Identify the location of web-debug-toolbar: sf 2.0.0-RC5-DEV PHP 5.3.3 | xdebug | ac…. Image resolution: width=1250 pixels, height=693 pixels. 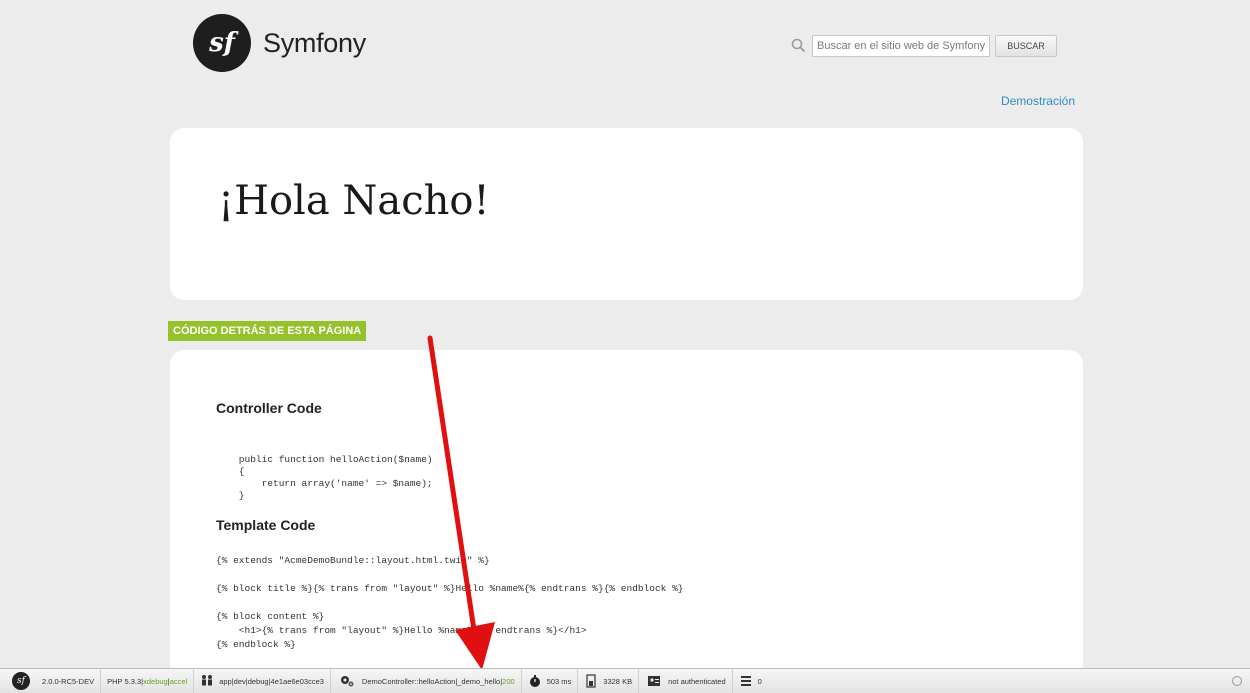
(625, 680).